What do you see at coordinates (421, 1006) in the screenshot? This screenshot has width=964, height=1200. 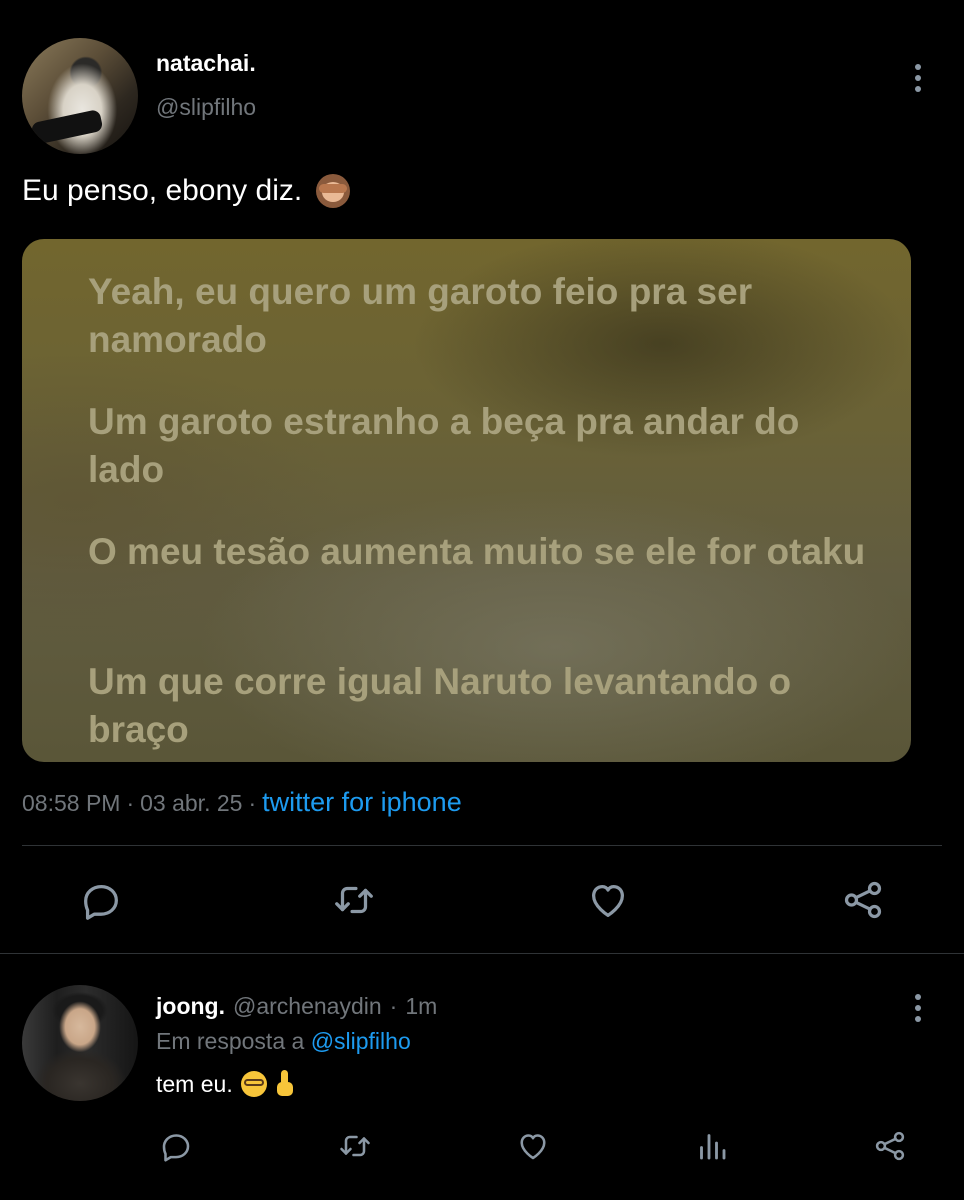 I see `reply-age: 1m` at bounding box center [421, 1006].